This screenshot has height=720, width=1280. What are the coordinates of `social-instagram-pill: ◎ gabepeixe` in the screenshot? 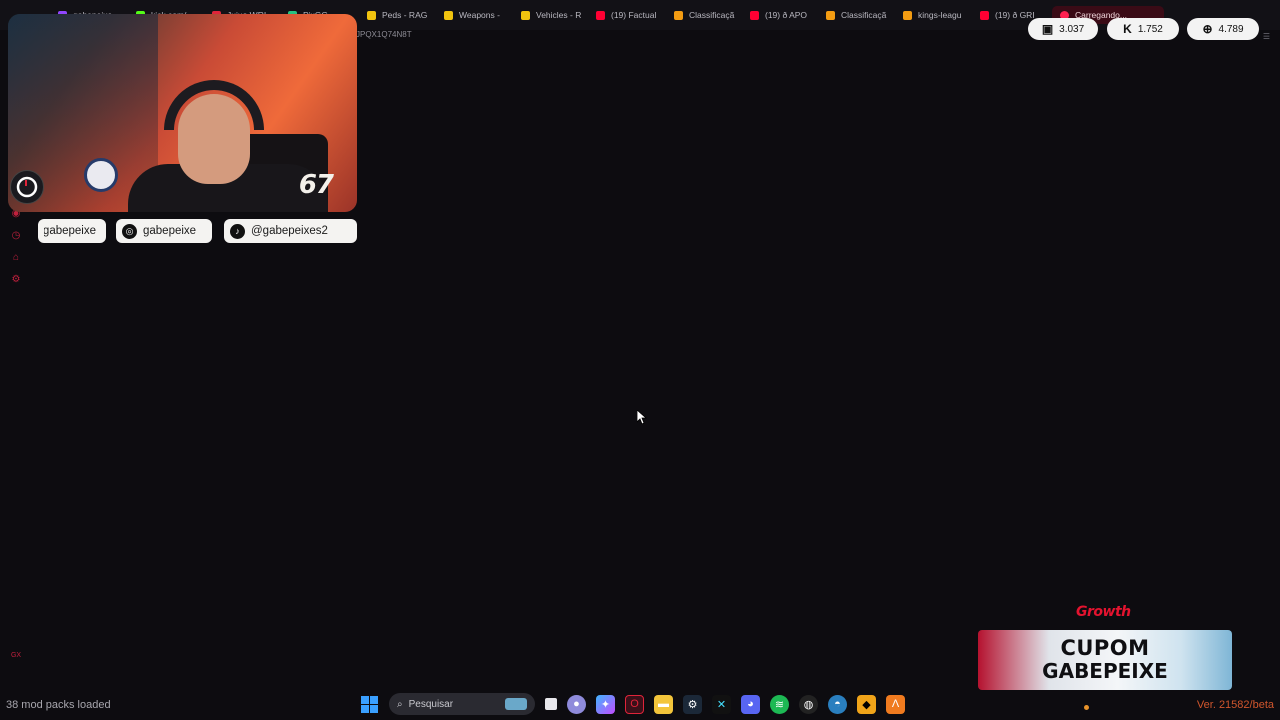 It's located at (164, 231).